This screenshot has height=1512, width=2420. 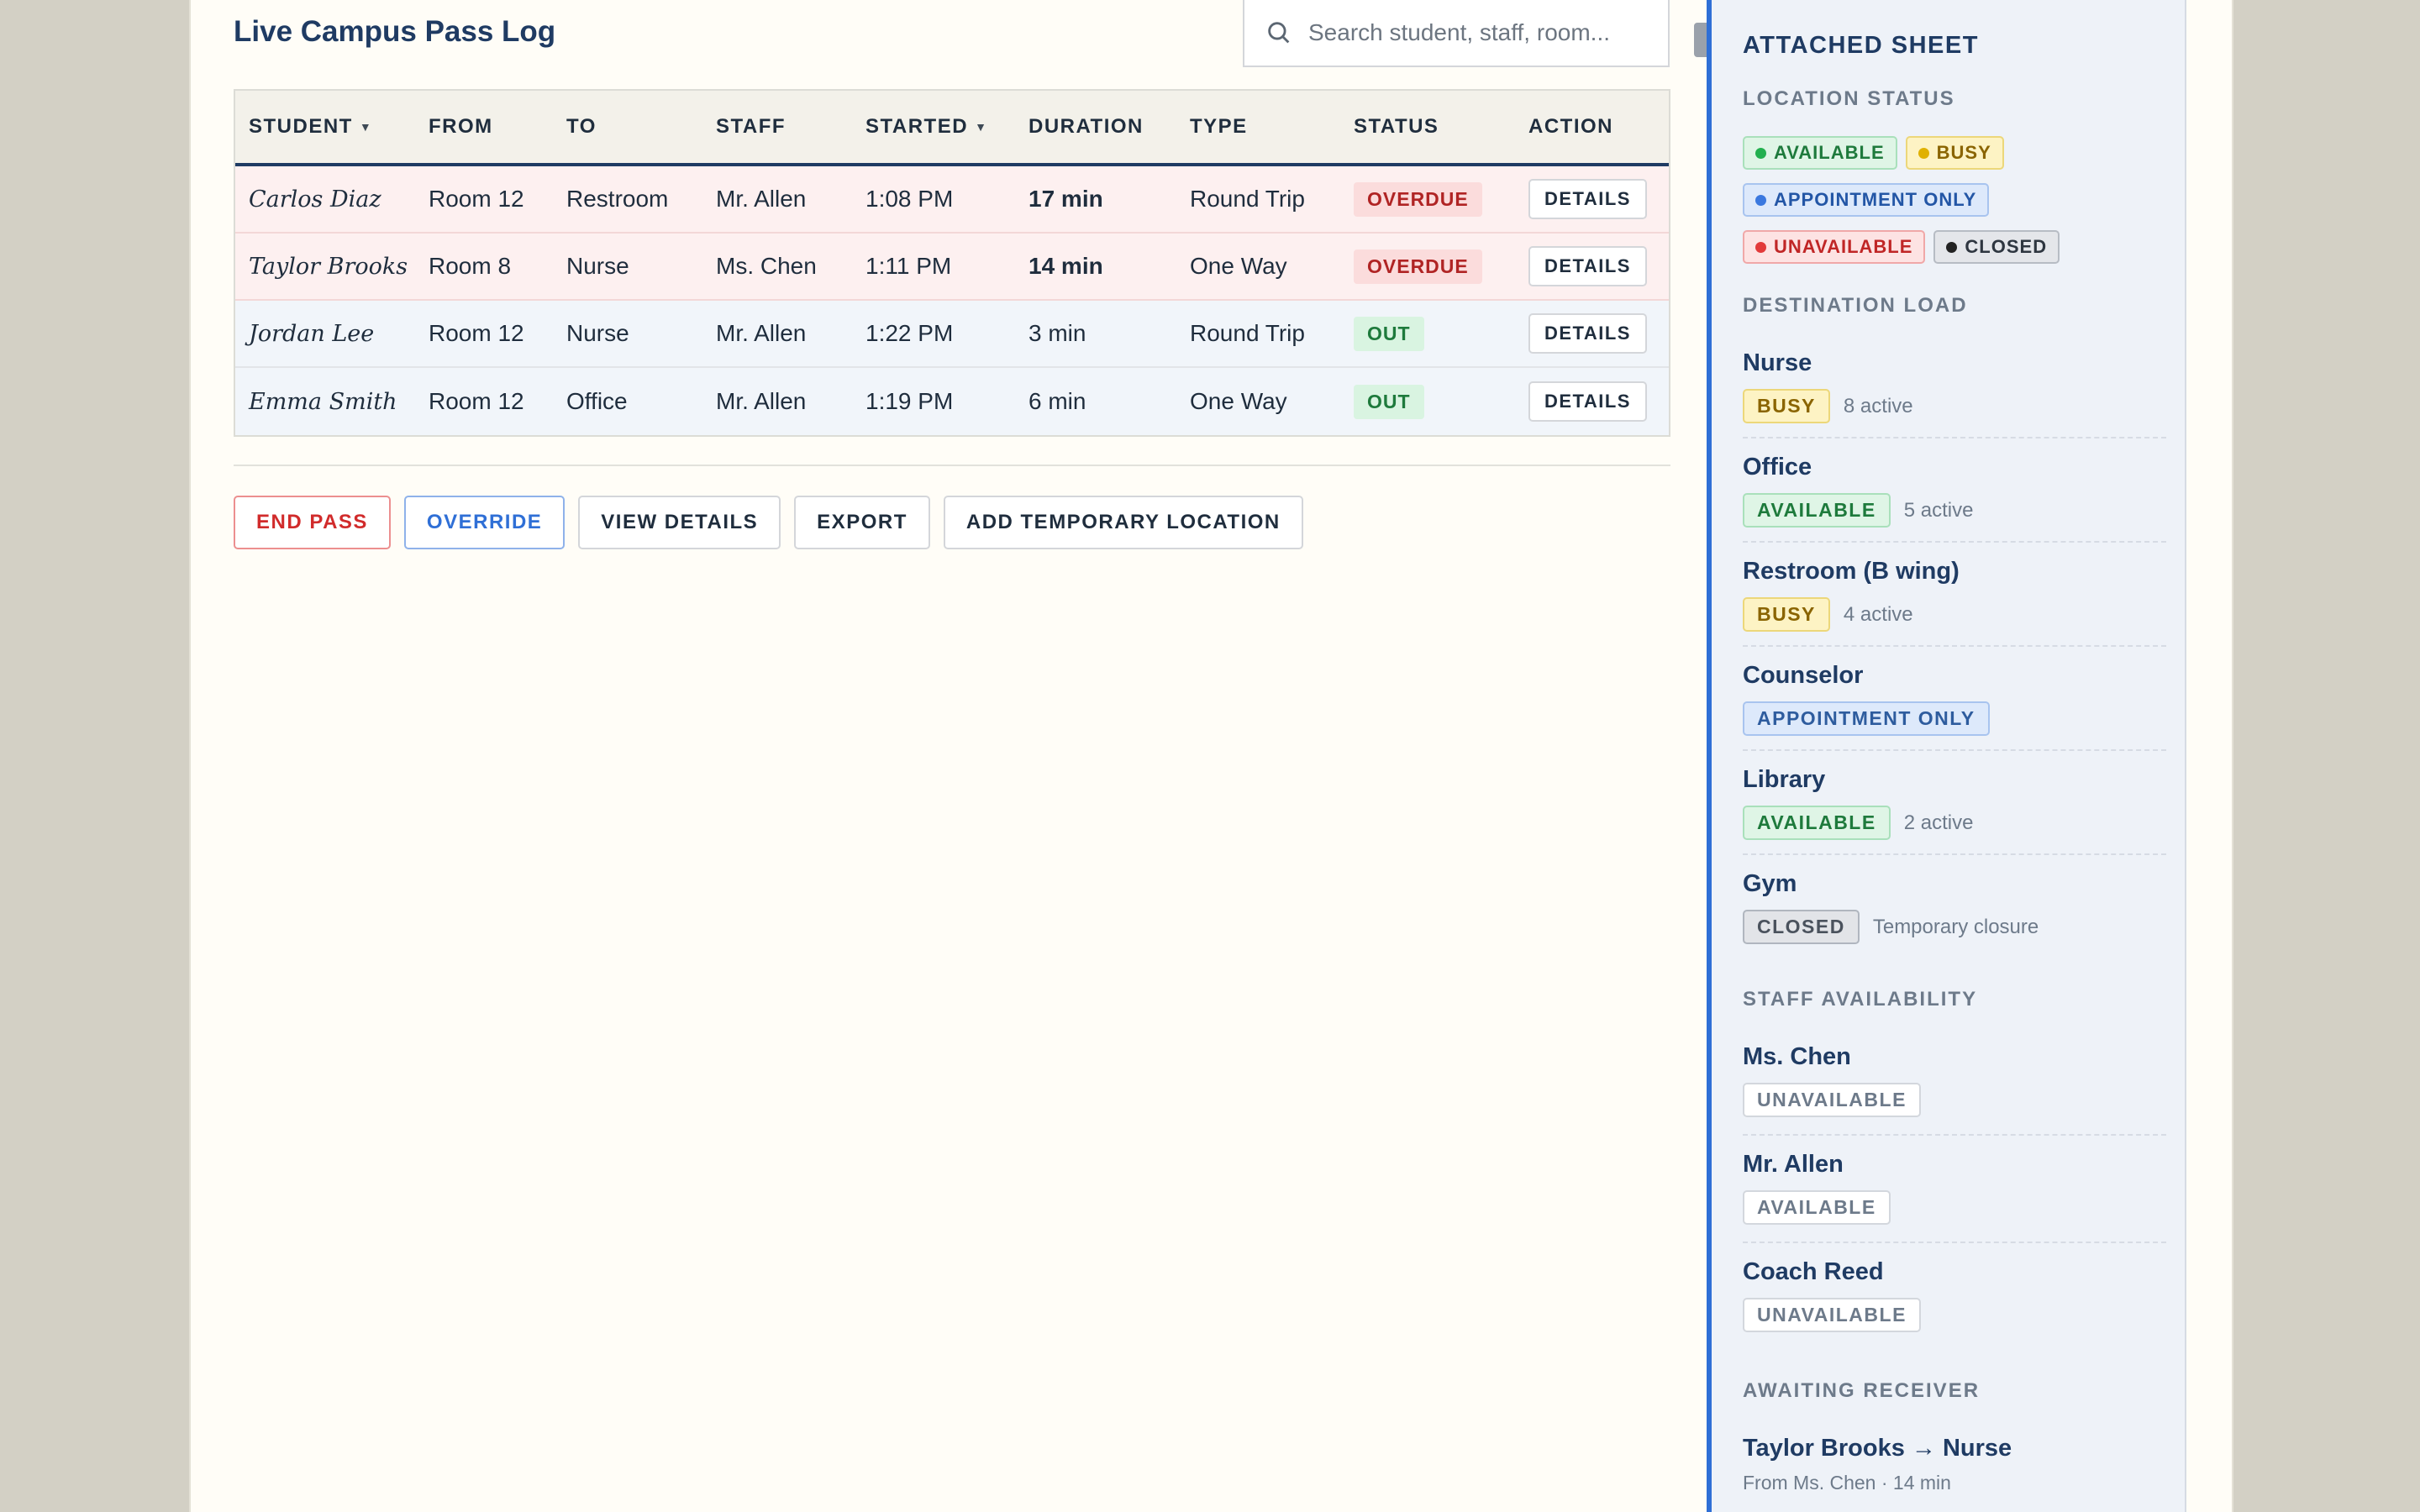 I want to click on duration-cell: 3 min, so click(x=1057, y=333).